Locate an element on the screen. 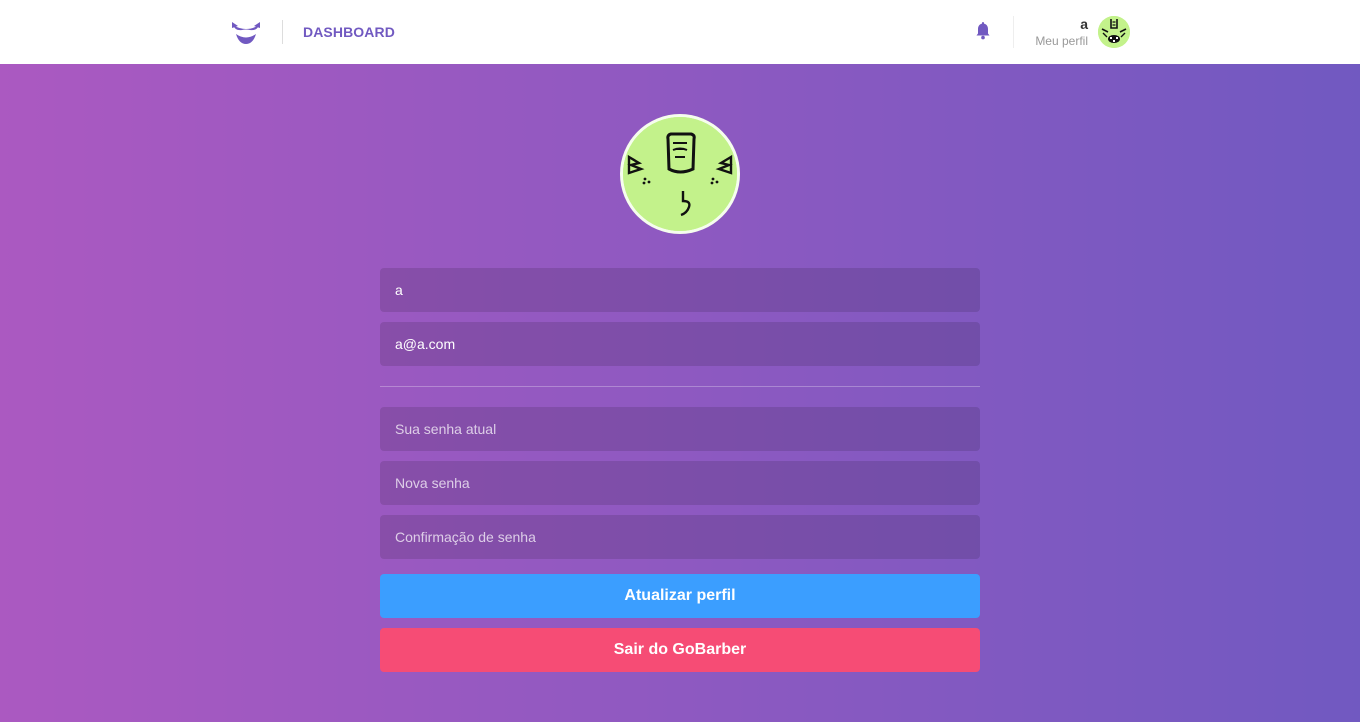  profile-divider is located at coordinates (1013, 32).